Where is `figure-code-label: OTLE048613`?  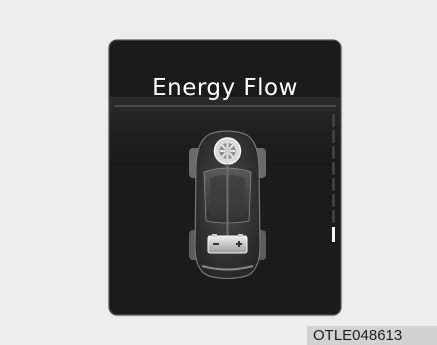 figure-code-label: OTLE048613 is located at coordinates (372, 335).